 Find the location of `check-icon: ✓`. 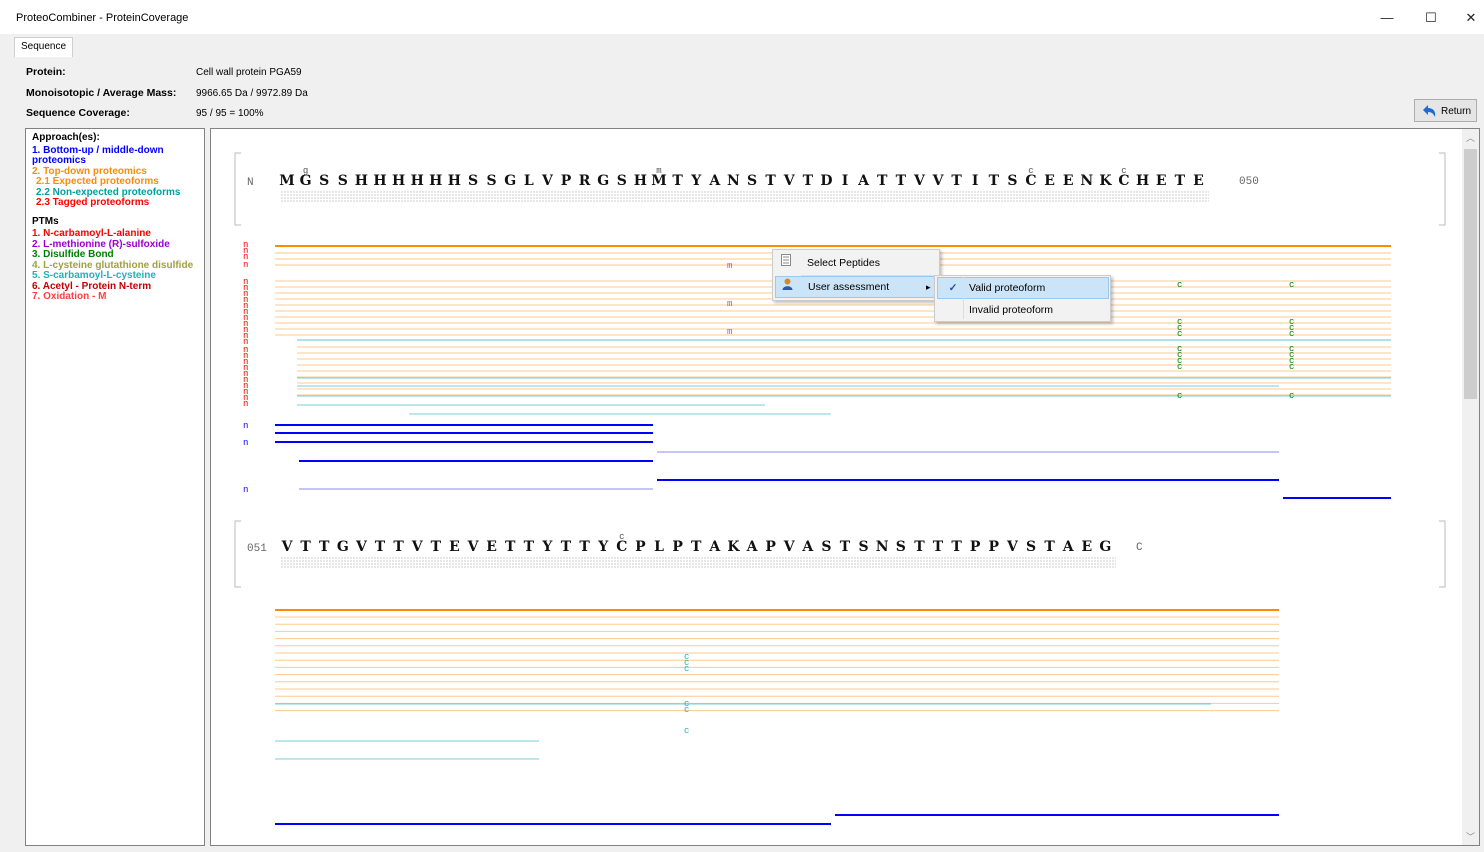

check-icon: ✓ is located at coordinates (953, 288).